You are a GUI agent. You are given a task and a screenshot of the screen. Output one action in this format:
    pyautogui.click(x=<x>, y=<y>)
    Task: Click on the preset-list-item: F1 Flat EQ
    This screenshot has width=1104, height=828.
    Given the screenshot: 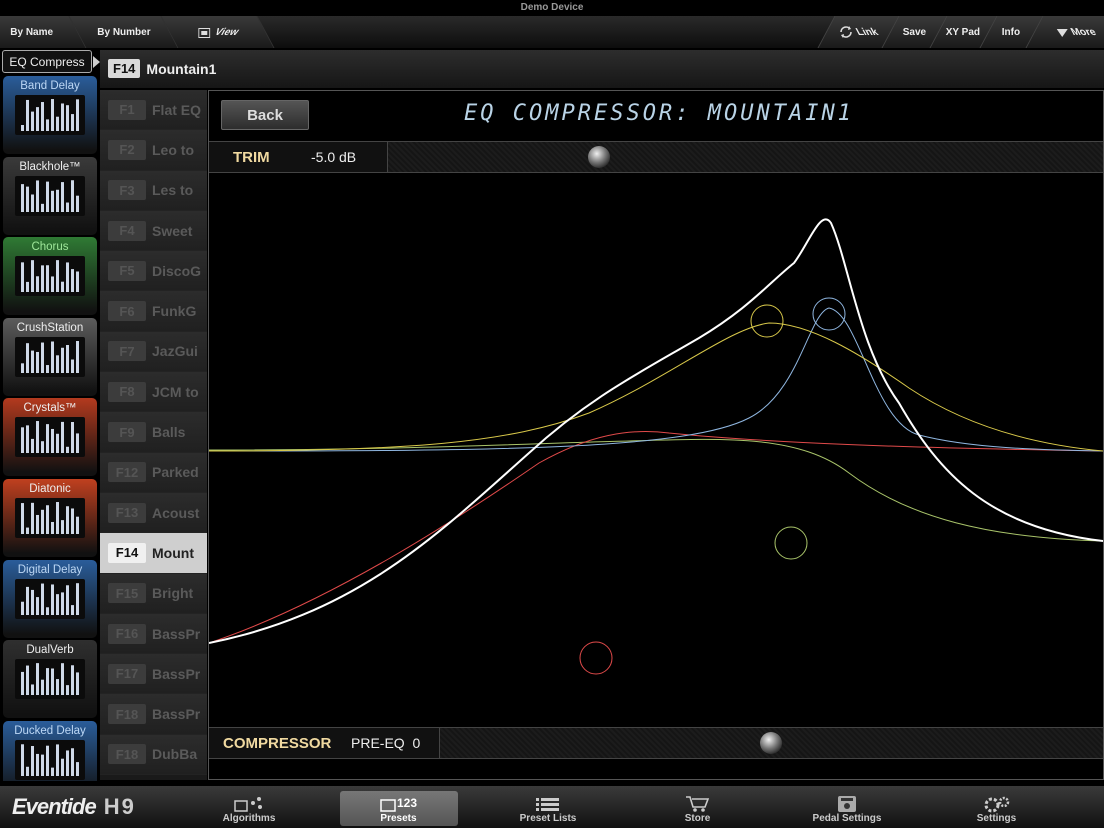 What is the action you would take?
    pyautogui.click(x=153, y=110)
    